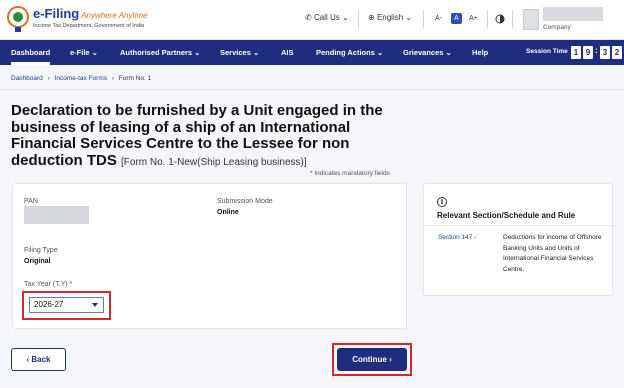 The image size is (624, 388). Describe the element at coordinates (239, 52) in the screenshot. I see `nav-services: Services ⌄` at that location.